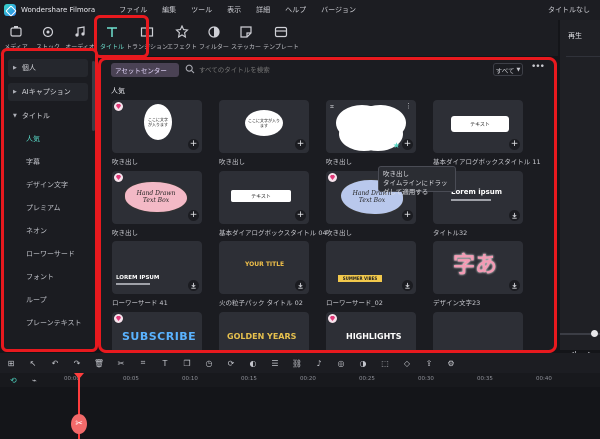  Describe the element at coordinates (429, 363) in the screenshot. I see `export-frame-icon: ⇪` at that location.